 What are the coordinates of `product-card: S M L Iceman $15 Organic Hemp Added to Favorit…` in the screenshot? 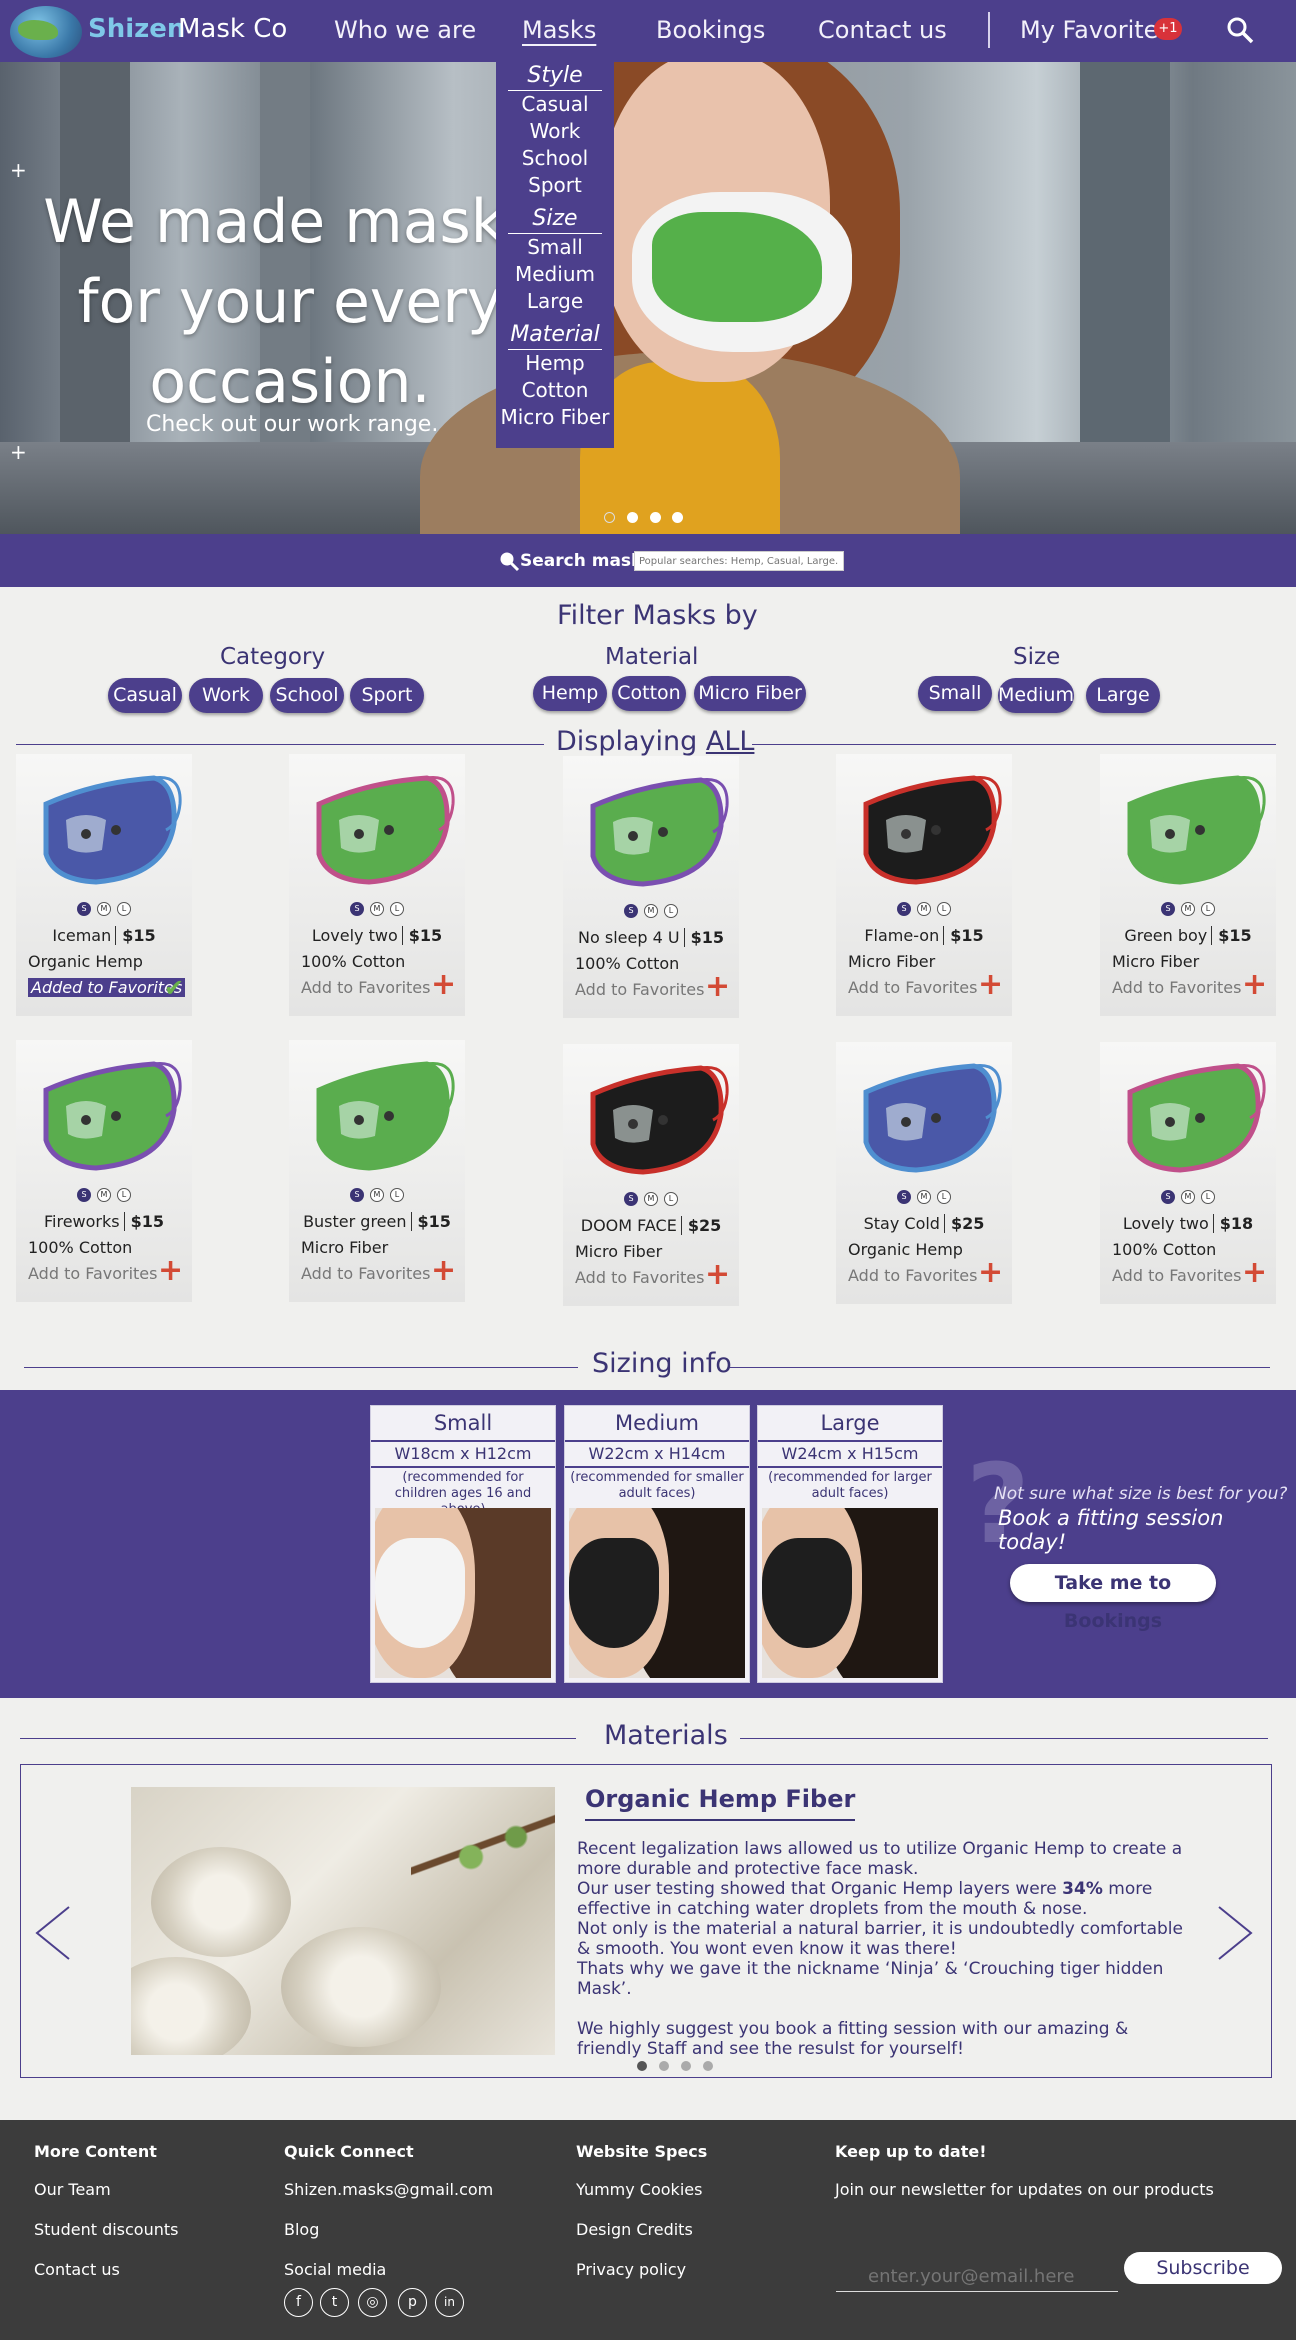 It's located at (104, 885).